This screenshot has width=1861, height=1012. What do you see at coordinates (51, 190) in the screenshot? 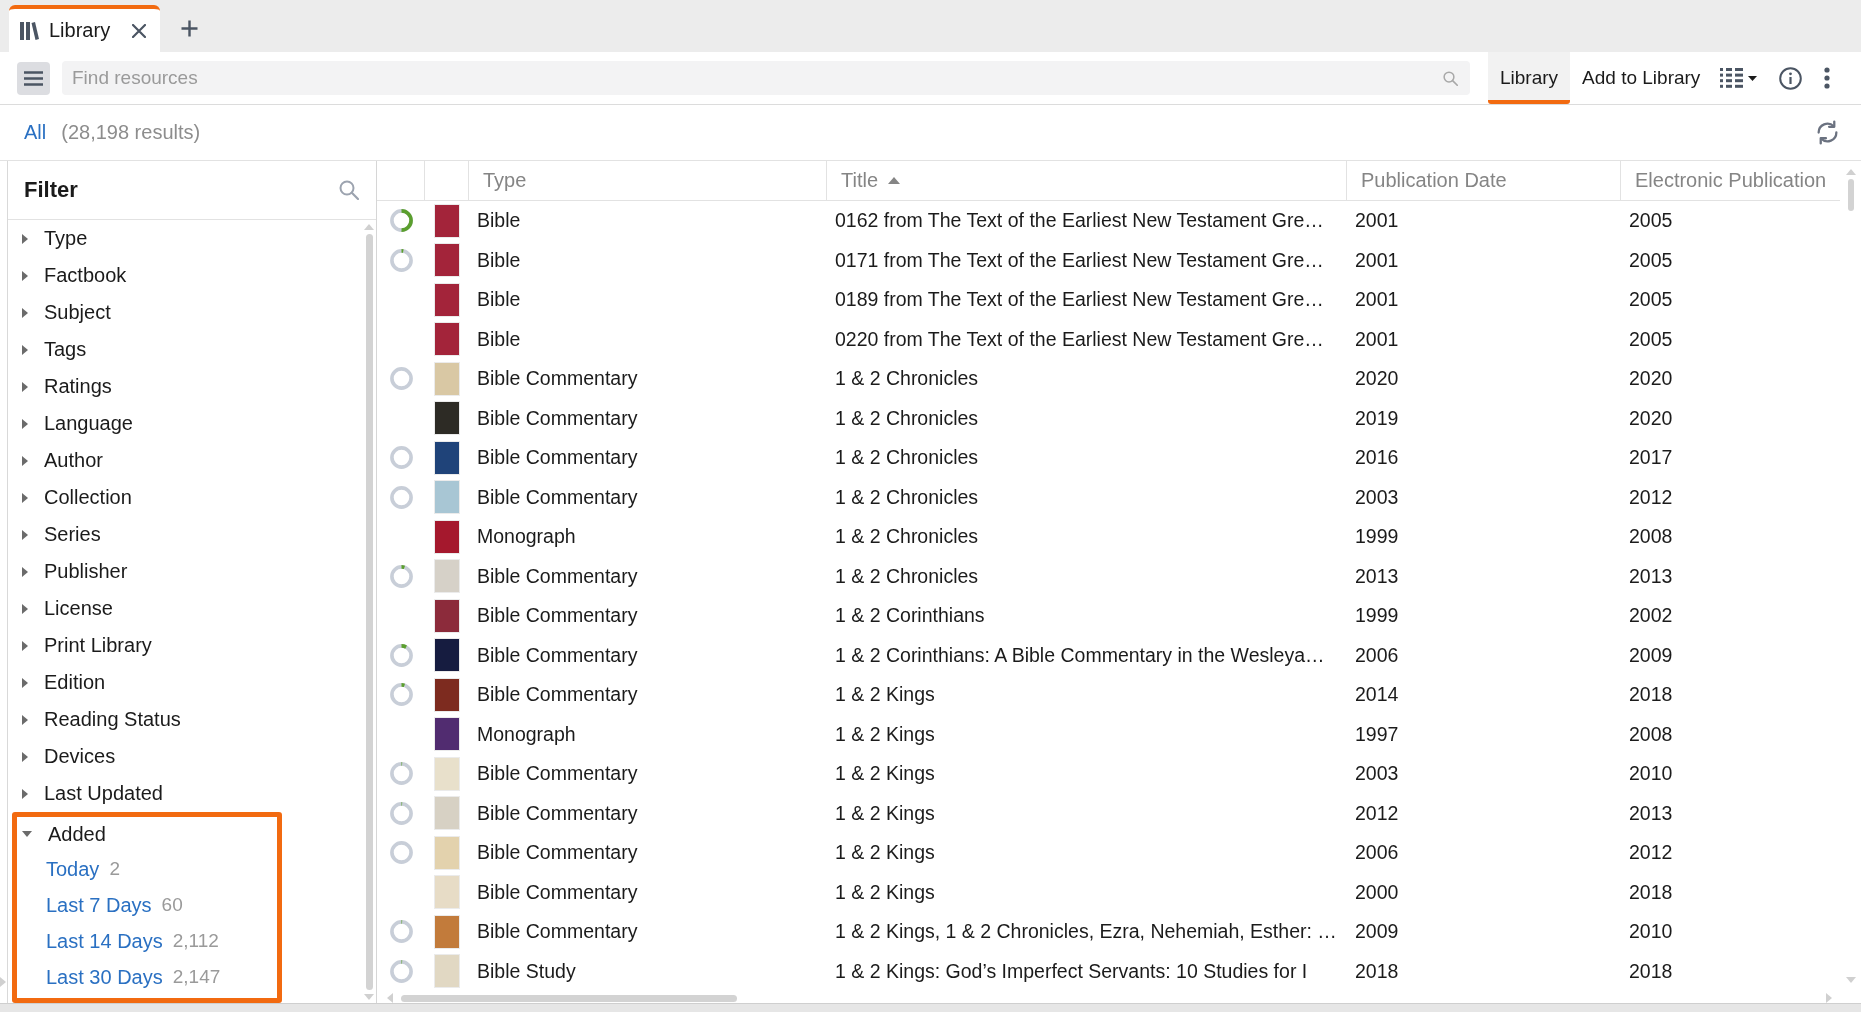
I see `filter-title: Filter` at bounding box center [51, 190].